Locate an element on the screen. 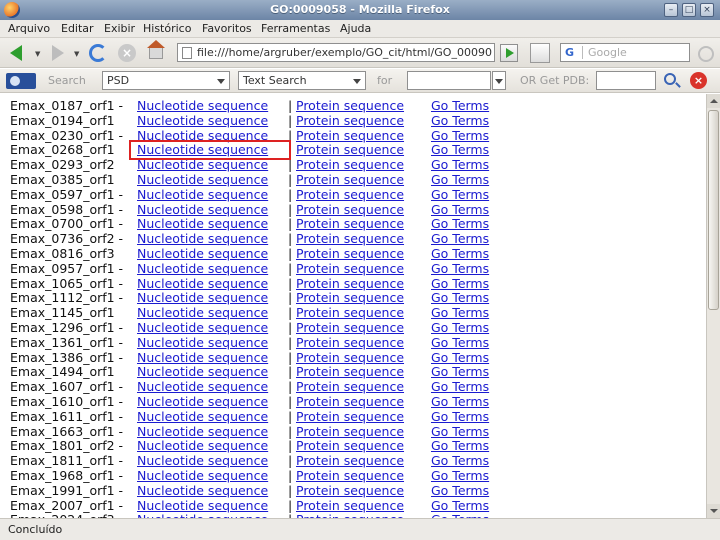 The width and height of the screenshot is (720, 540). menu-ferramentas: Ferramentas is located at coordinates (295, 28).